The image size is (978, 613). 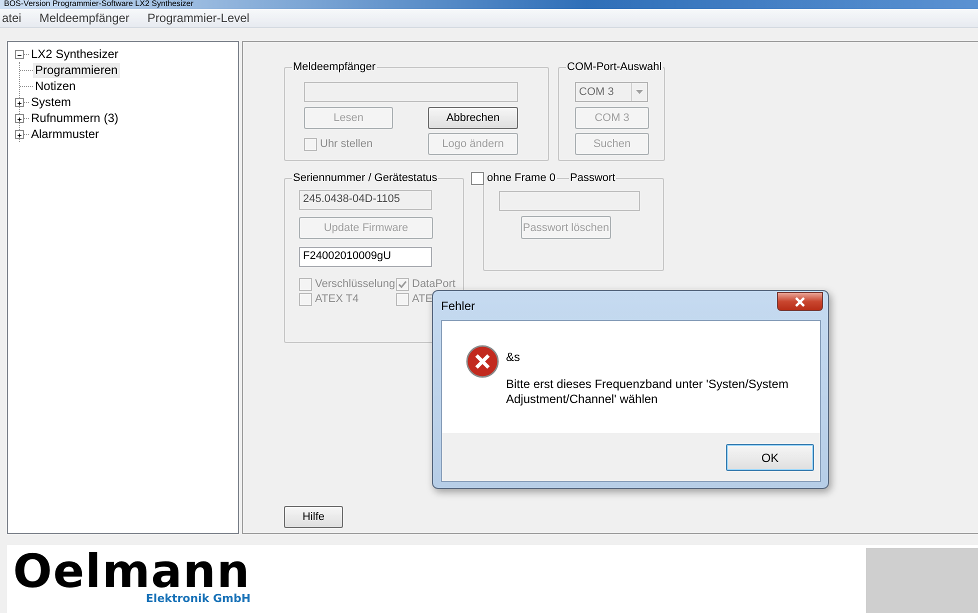 I want to click on close-icon, so click(x=800, y=301).